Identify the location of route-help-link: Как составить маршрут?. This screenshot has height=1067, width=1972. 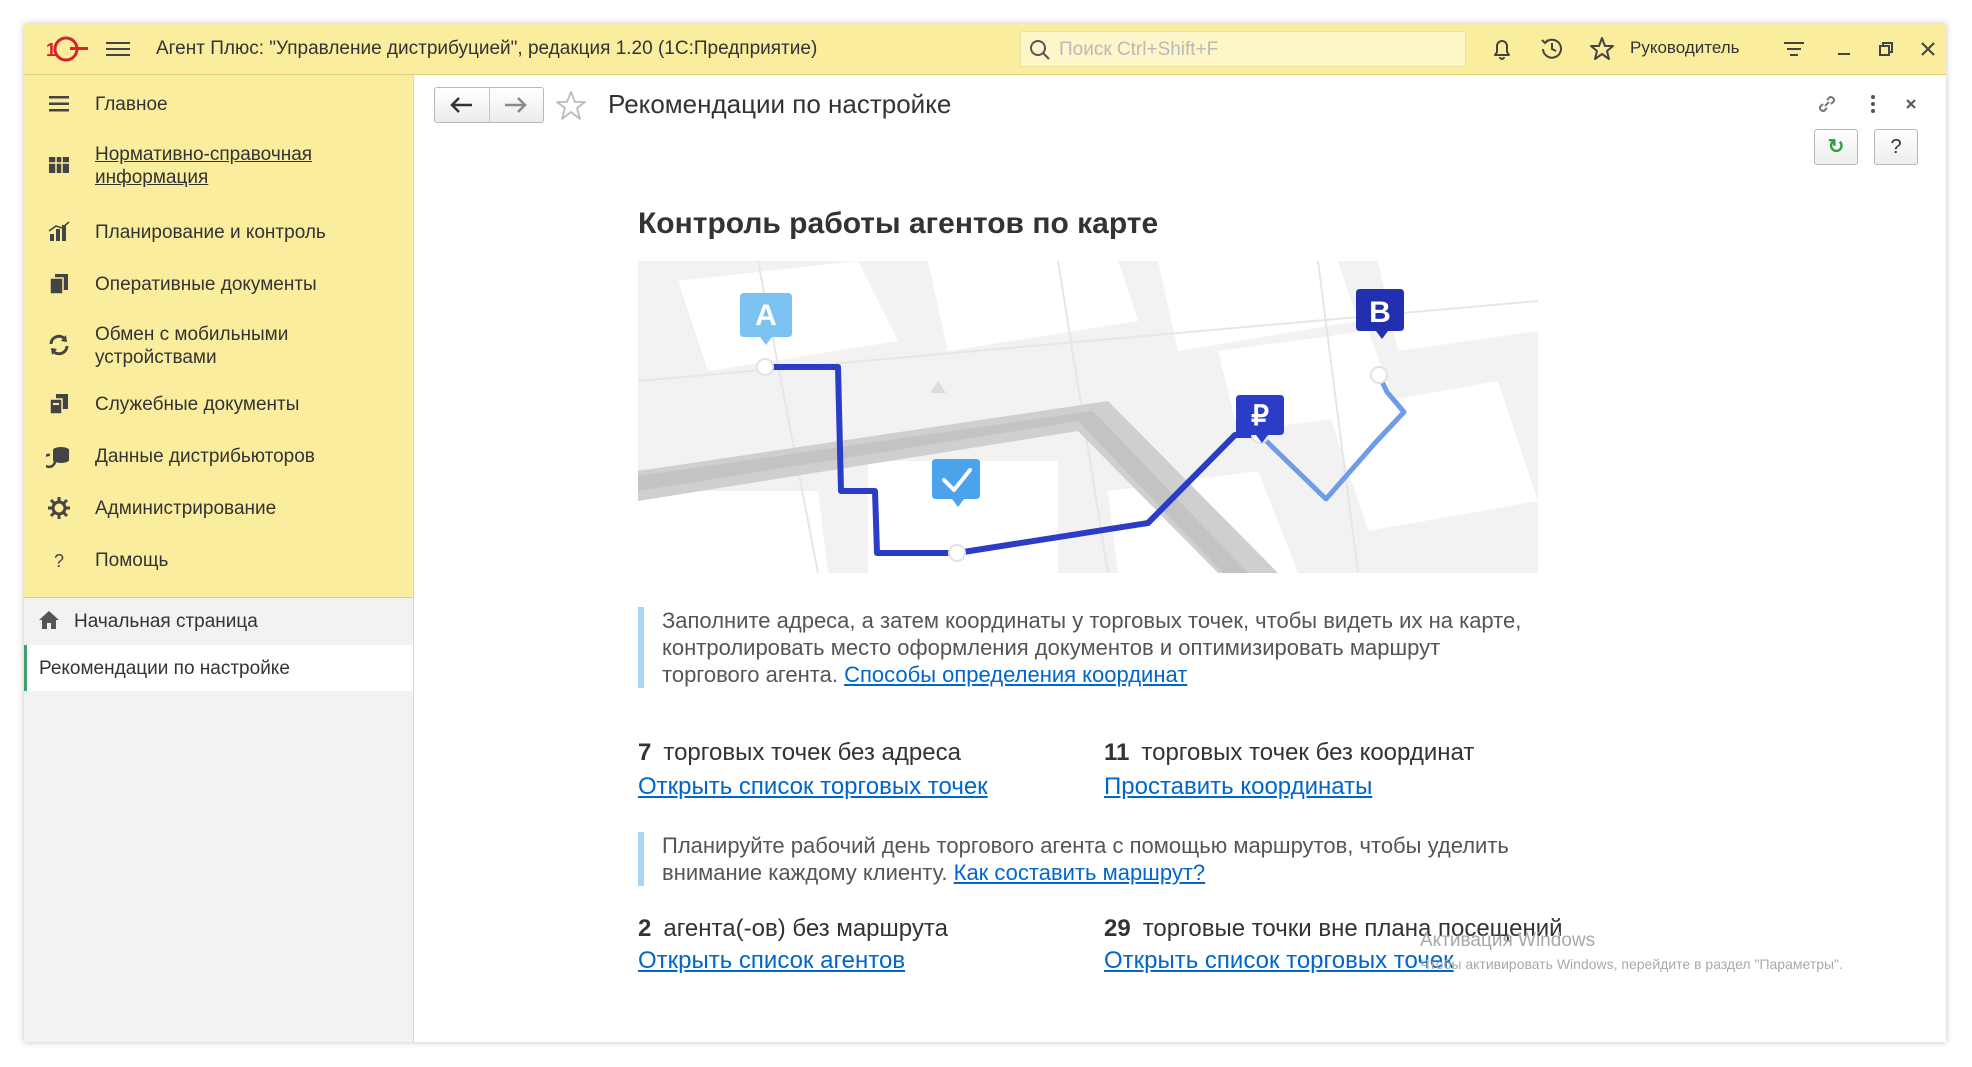
(1080, 872).